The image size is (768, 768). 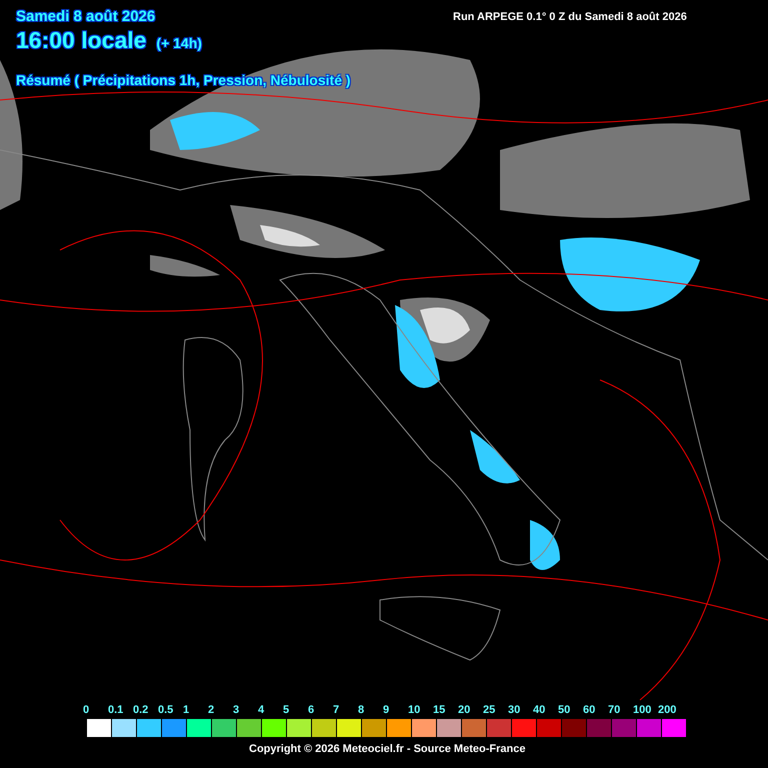 What do you see at coordinates (86, 711) in the screenshot?
I see `legend-label: 0` at bounding box center [86, 711].